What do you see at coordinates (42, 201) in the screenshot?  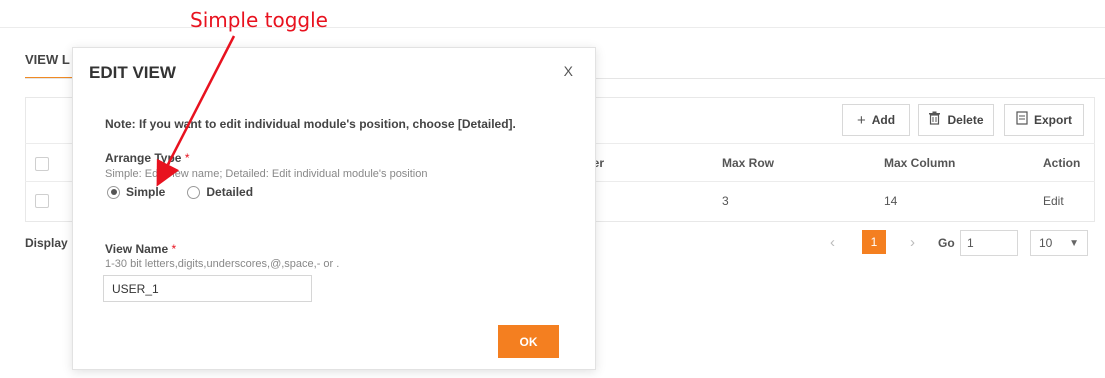 I see `row-checkbox` at bounding box center [42, 201].